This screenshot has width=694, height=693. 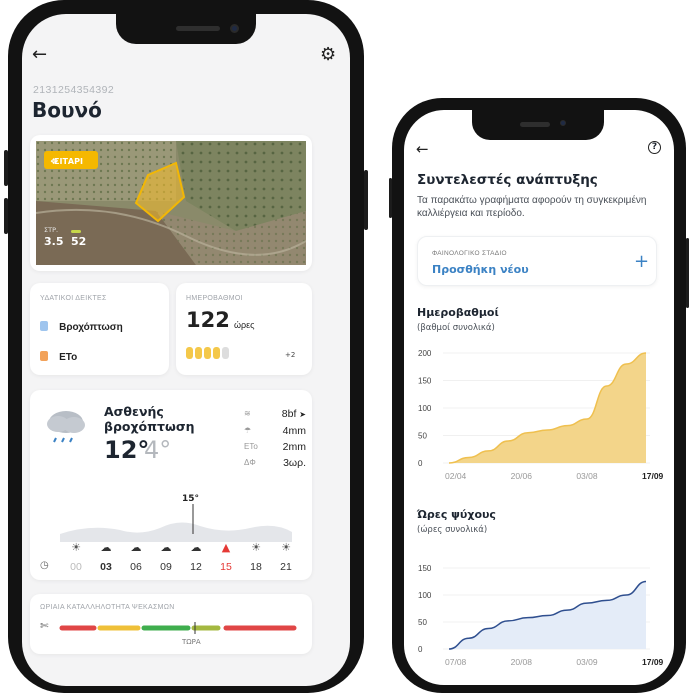 What do you see at coordinates (289, 414) in the screenshot?
I see `wind-value: 8bf` at bounding box center [289, 414].